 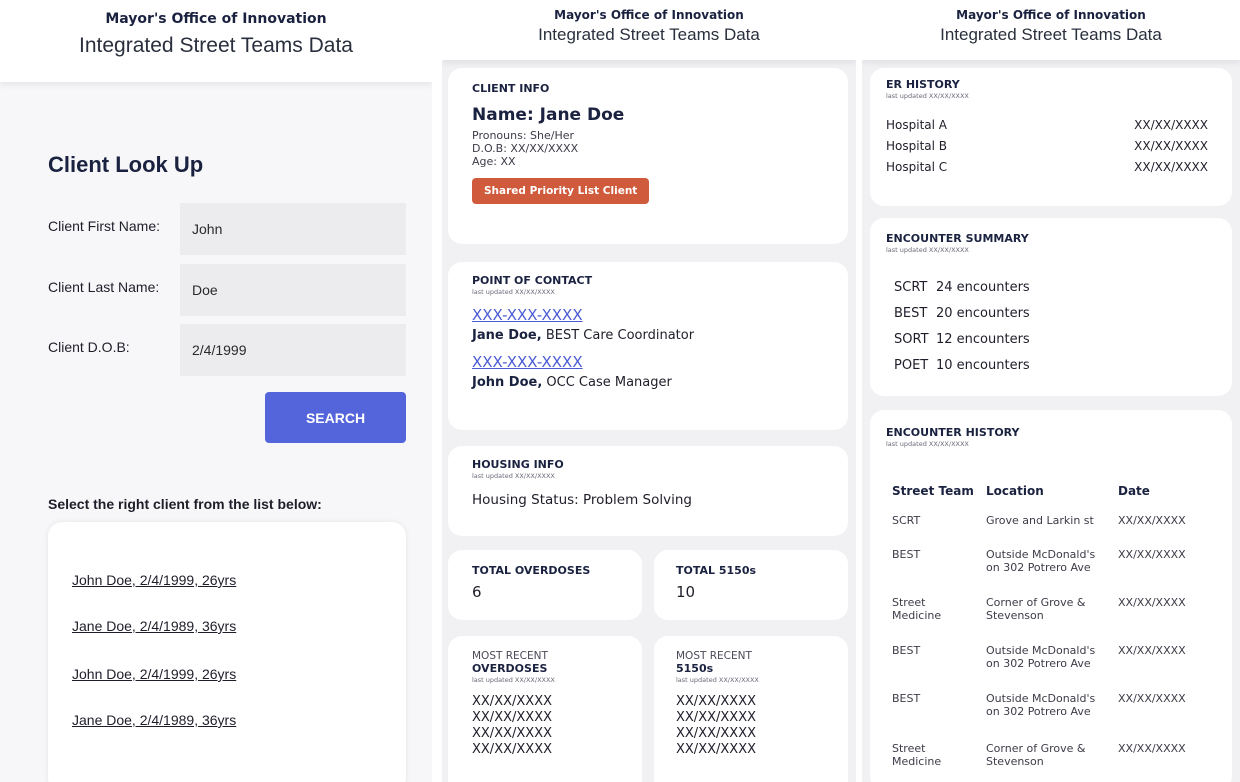 What do you see at coordinates (545, 585) in the screenshot?
I see `total-overdoses-card: TOTAL OVERDOSES 6` at bounding box center [545, 585].